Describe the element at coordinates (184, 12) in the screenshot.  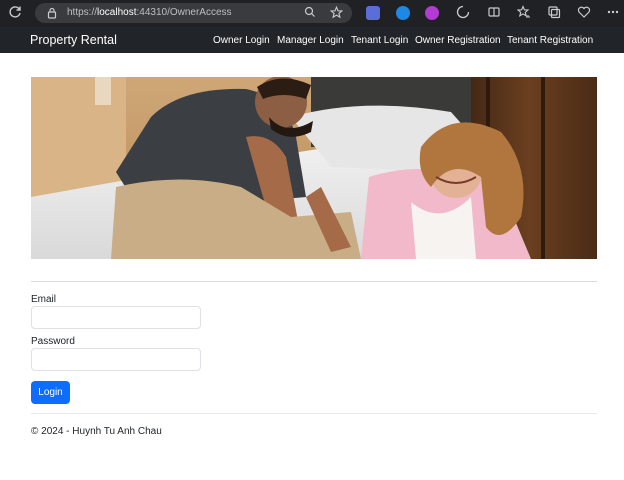
I see `url-path: :44310/OwnerAccess` at that location.